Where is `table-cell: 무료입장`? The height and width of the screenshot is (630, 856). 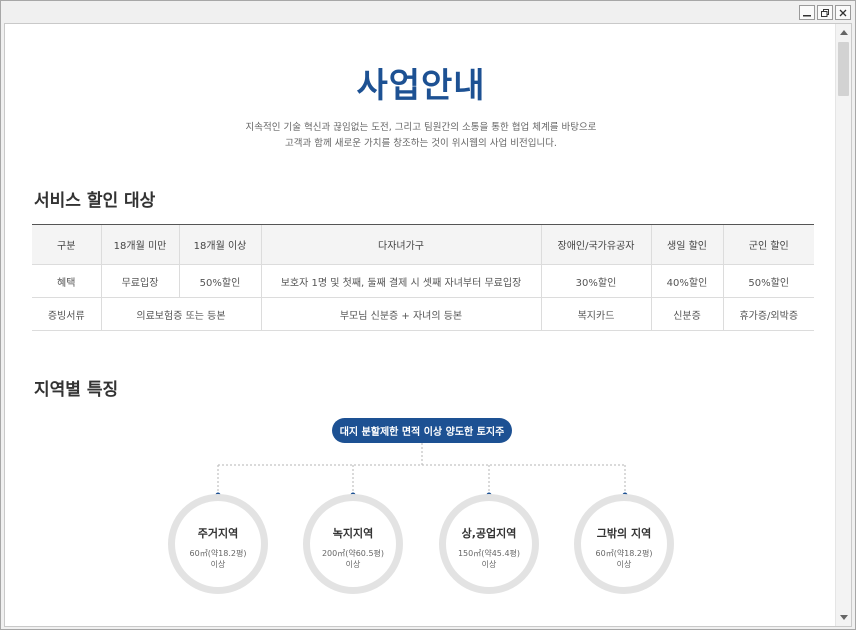
table-cell: 무료입장 is located at coordinates (139, 281).